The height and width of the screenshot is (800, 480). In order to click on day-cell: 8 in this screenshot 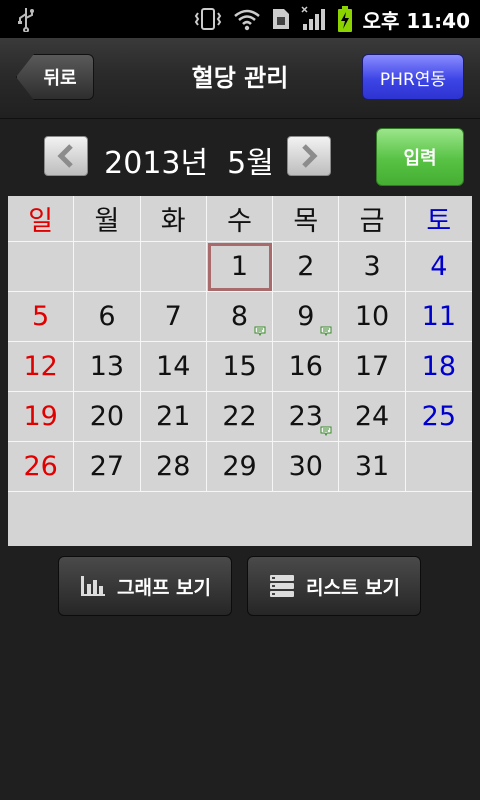, I will do `click(240, 317)`.